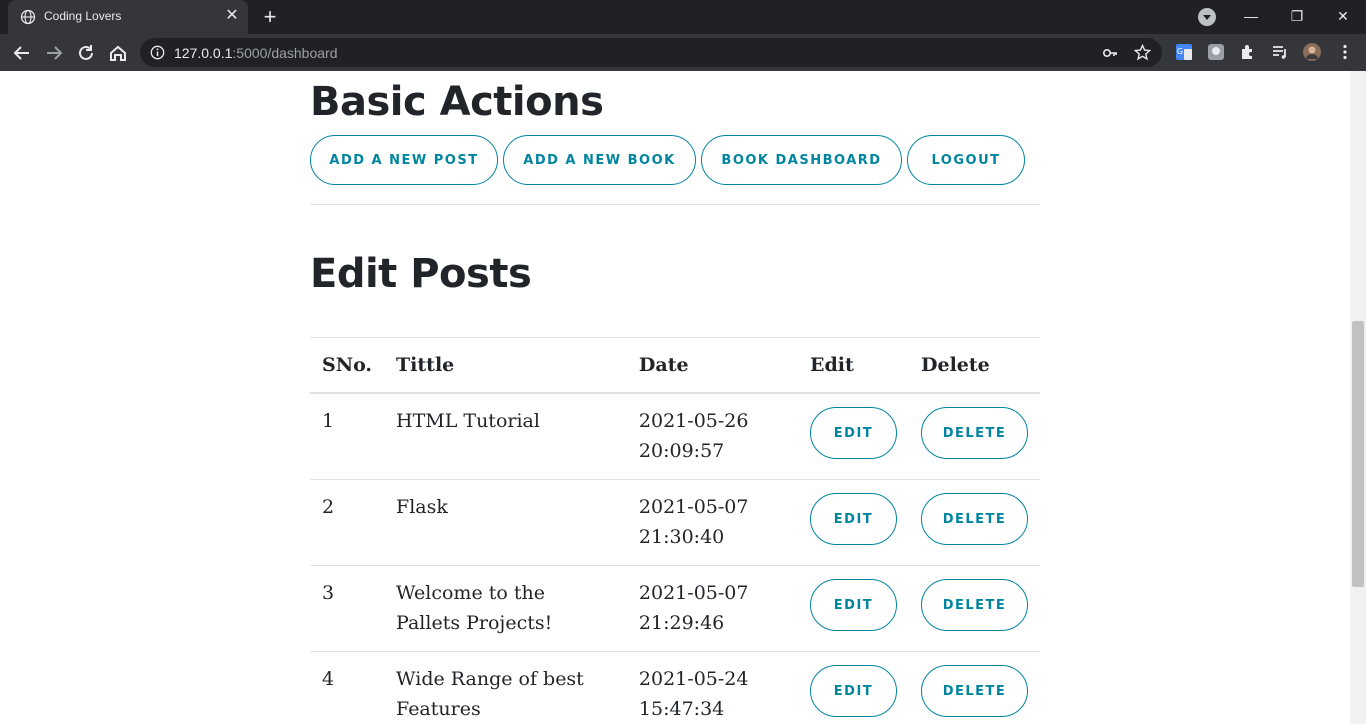  I want to click on header-sno: SNo., so click(347, 365).